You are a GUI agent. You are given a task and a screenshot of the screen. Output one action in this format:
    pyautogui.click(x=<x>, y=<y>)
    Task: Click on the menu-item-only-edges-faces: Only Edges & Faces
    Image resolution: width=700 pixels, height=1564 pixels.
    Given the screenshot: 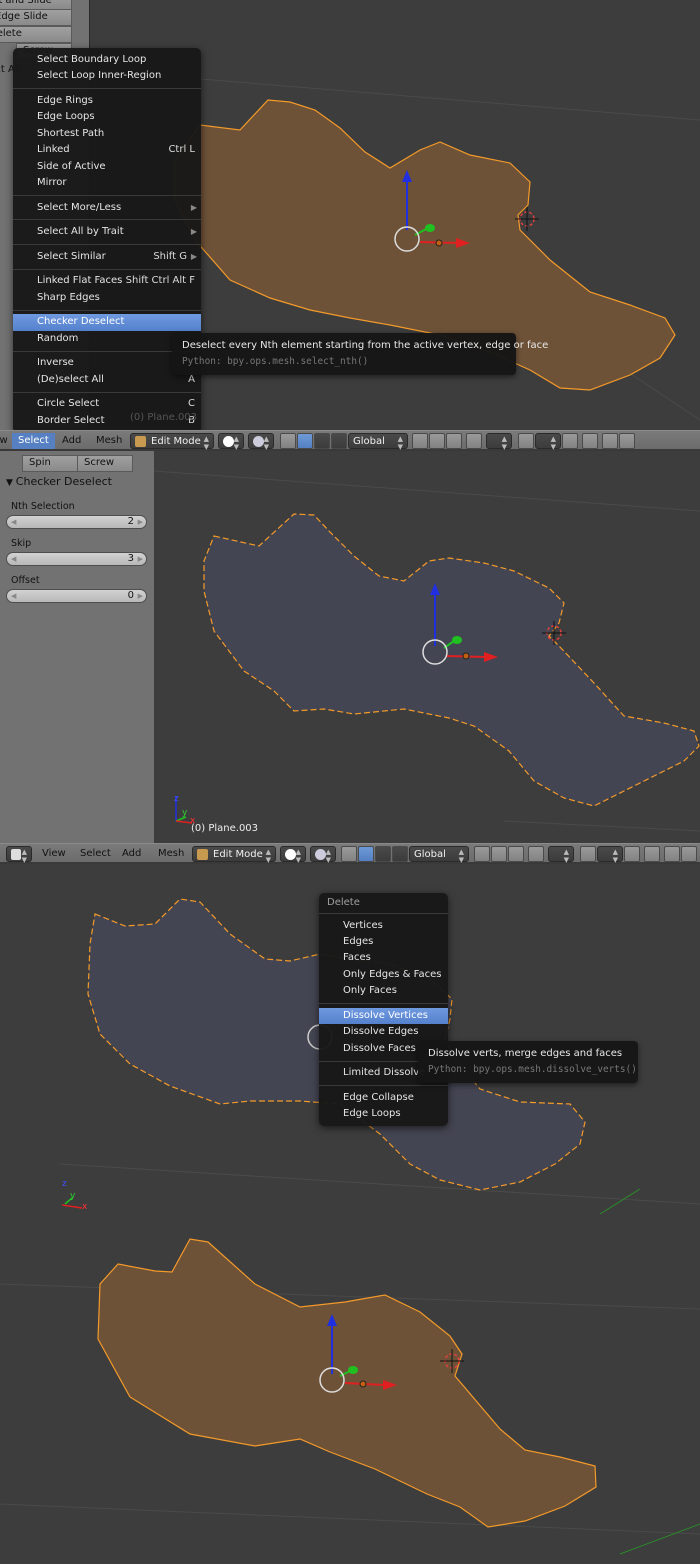 What is the action you would take?
    pyautogui.click(x=383, y=975)
    